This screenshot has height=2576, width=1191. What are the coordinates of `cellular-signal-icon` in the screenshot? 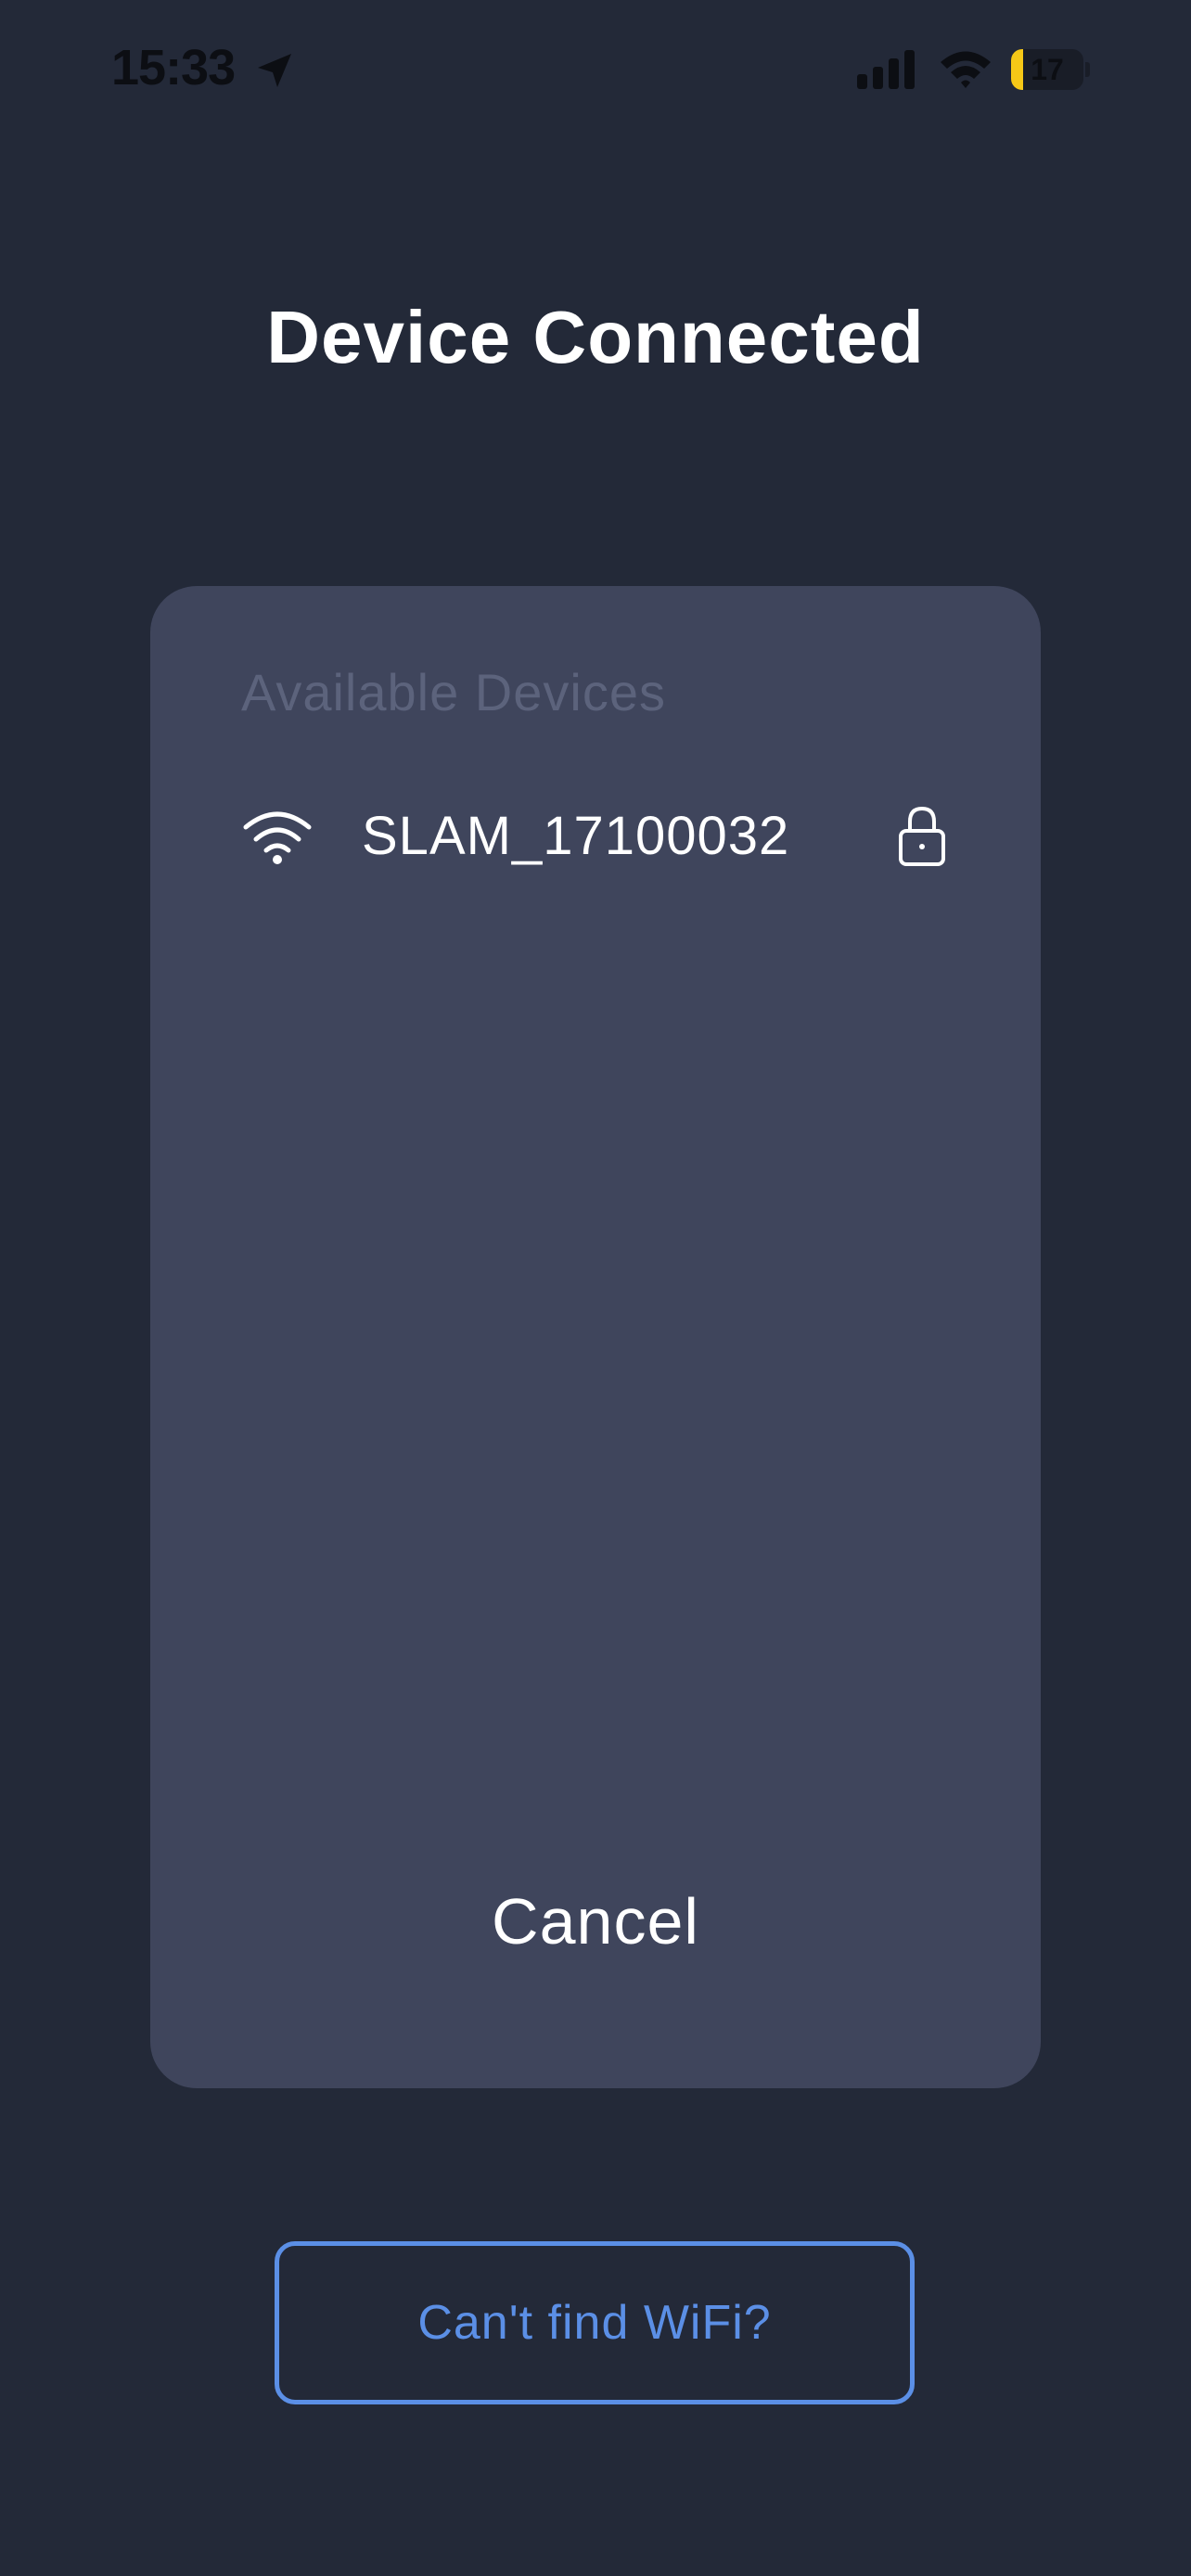 It's located at (886, 69).